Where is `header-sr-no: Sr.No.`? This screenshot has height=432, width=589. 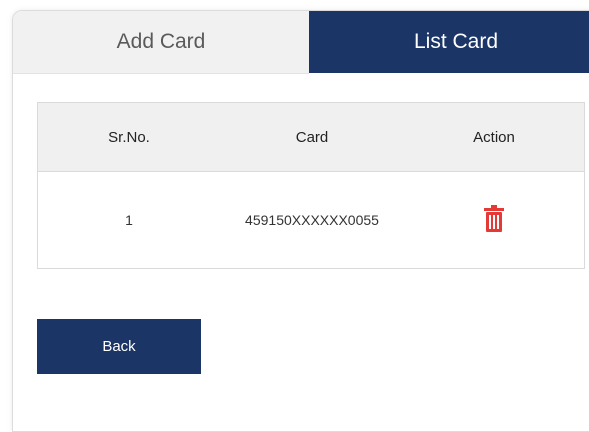 header-sr-no: Sr.No. is located at coordinates (129, 137).